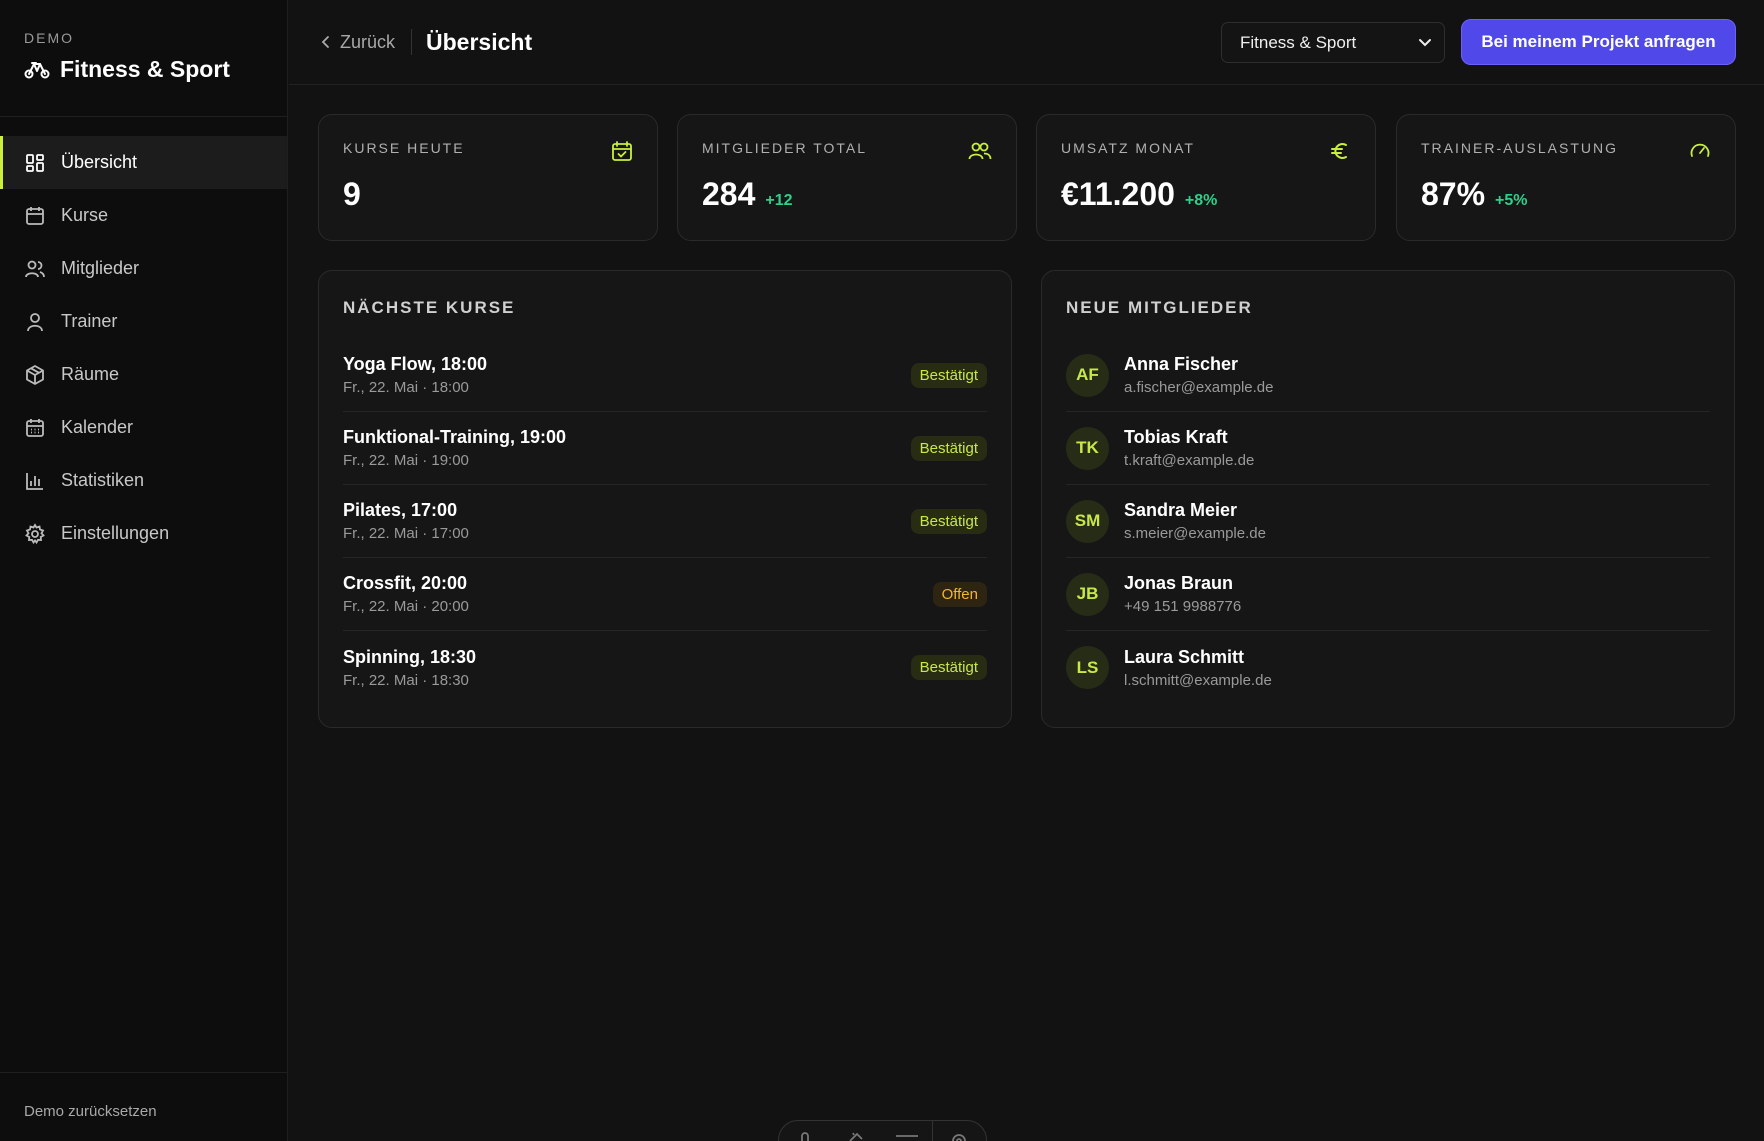 This screenshot has width=1764, height=1141. What do you see at coordinates (1206, 177) in the screenshot?
I see `stat-card-umsatz-monat: UMSATZ MONAT €11.200 +8%` at bounding box center [1206, 177].